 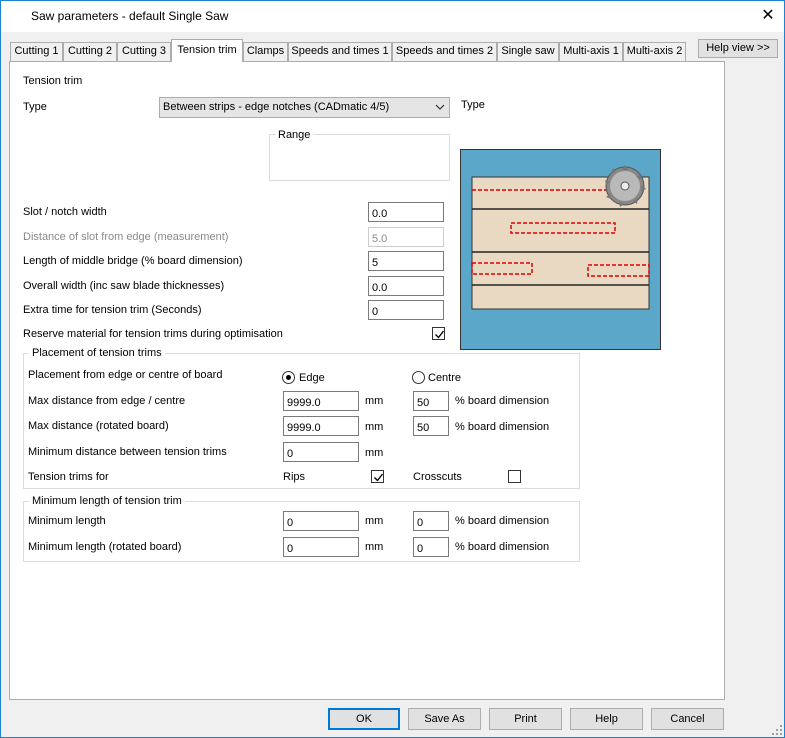 What do you see at coordinates (444, 51) in the screenshot?
I see `tab-speeds-times-2: Speeds and times 2` at bounding box center [444, 51].